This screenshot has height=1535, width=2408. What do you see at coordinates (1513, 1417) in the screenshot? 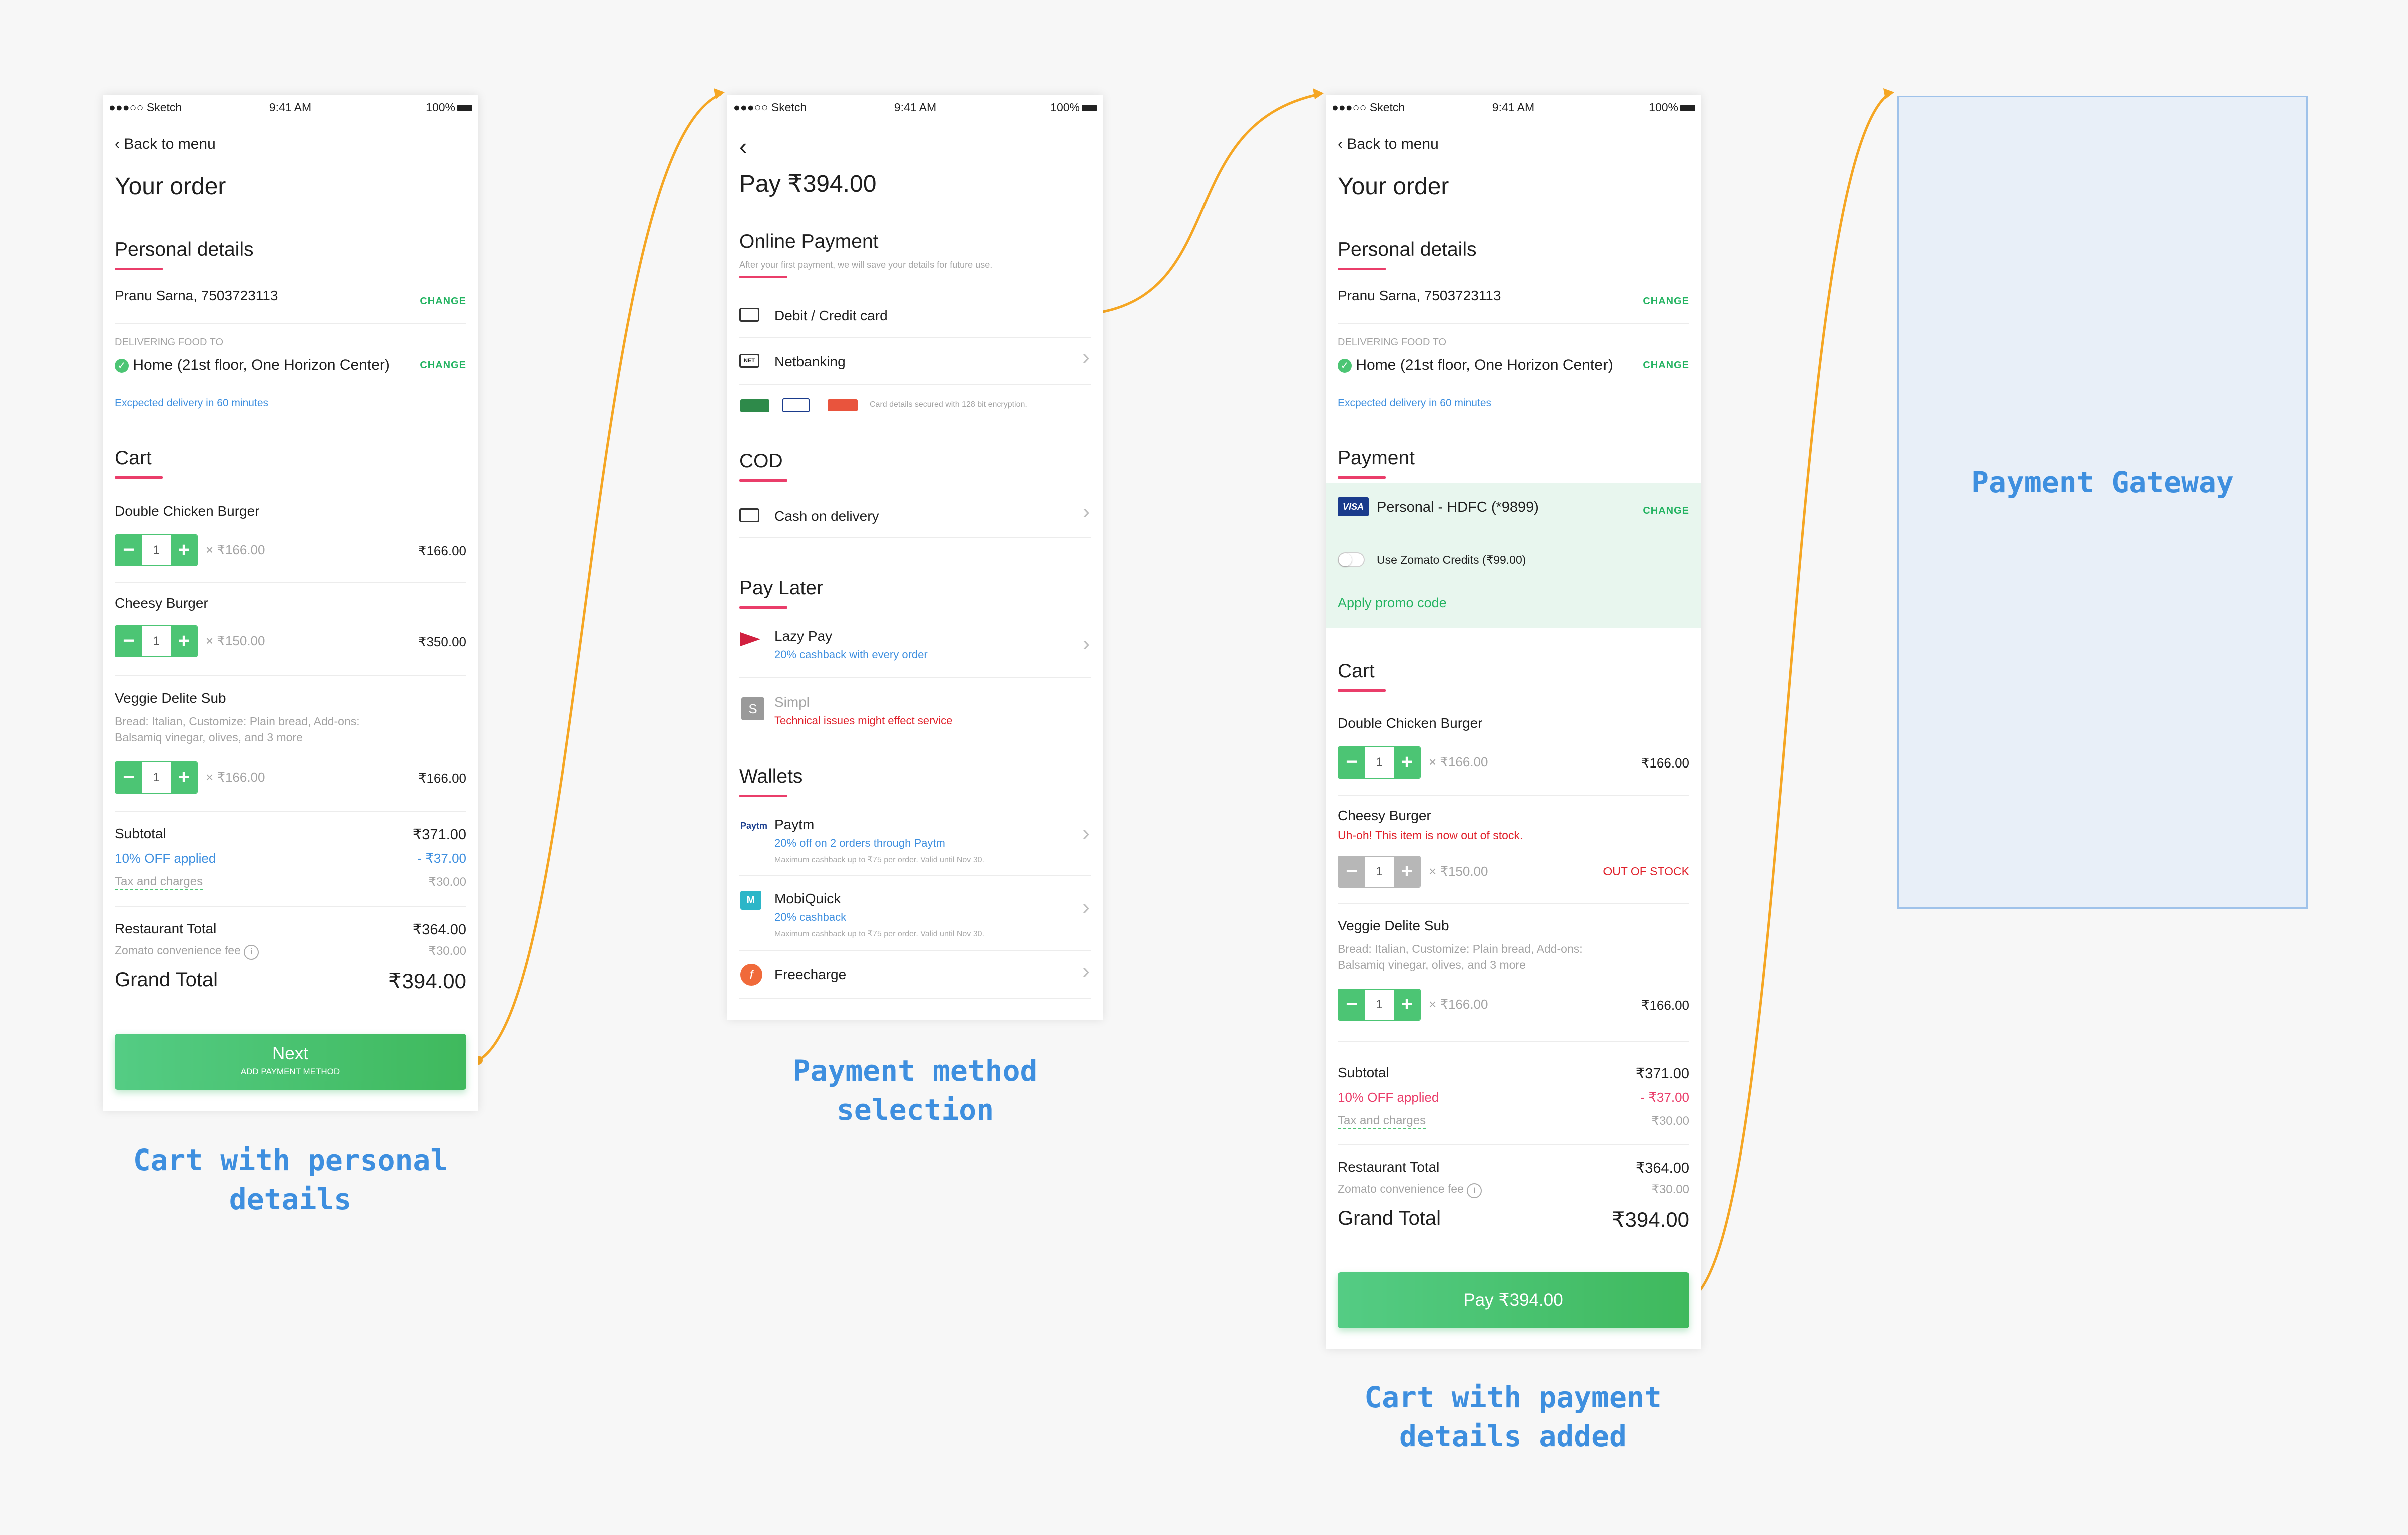
I see `caption-cart-payment: Cart with payment details added` at bounding box center [1513, 1417].